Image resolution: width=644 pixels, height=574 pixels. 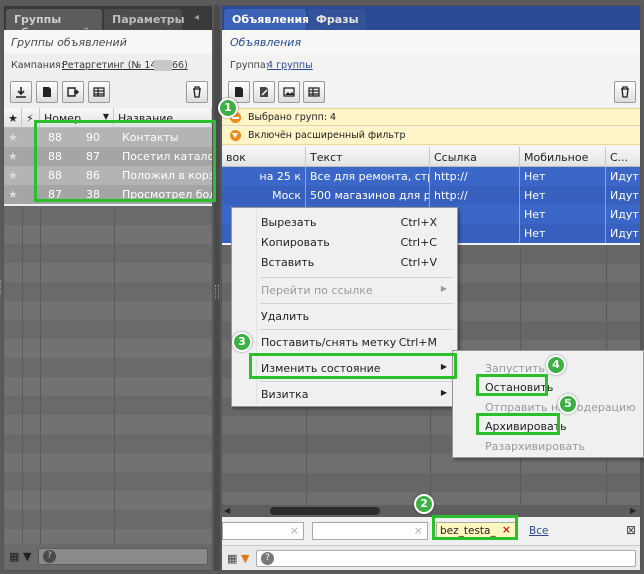 I want to click on column-title-label: вок, so click(x=236, y=157).